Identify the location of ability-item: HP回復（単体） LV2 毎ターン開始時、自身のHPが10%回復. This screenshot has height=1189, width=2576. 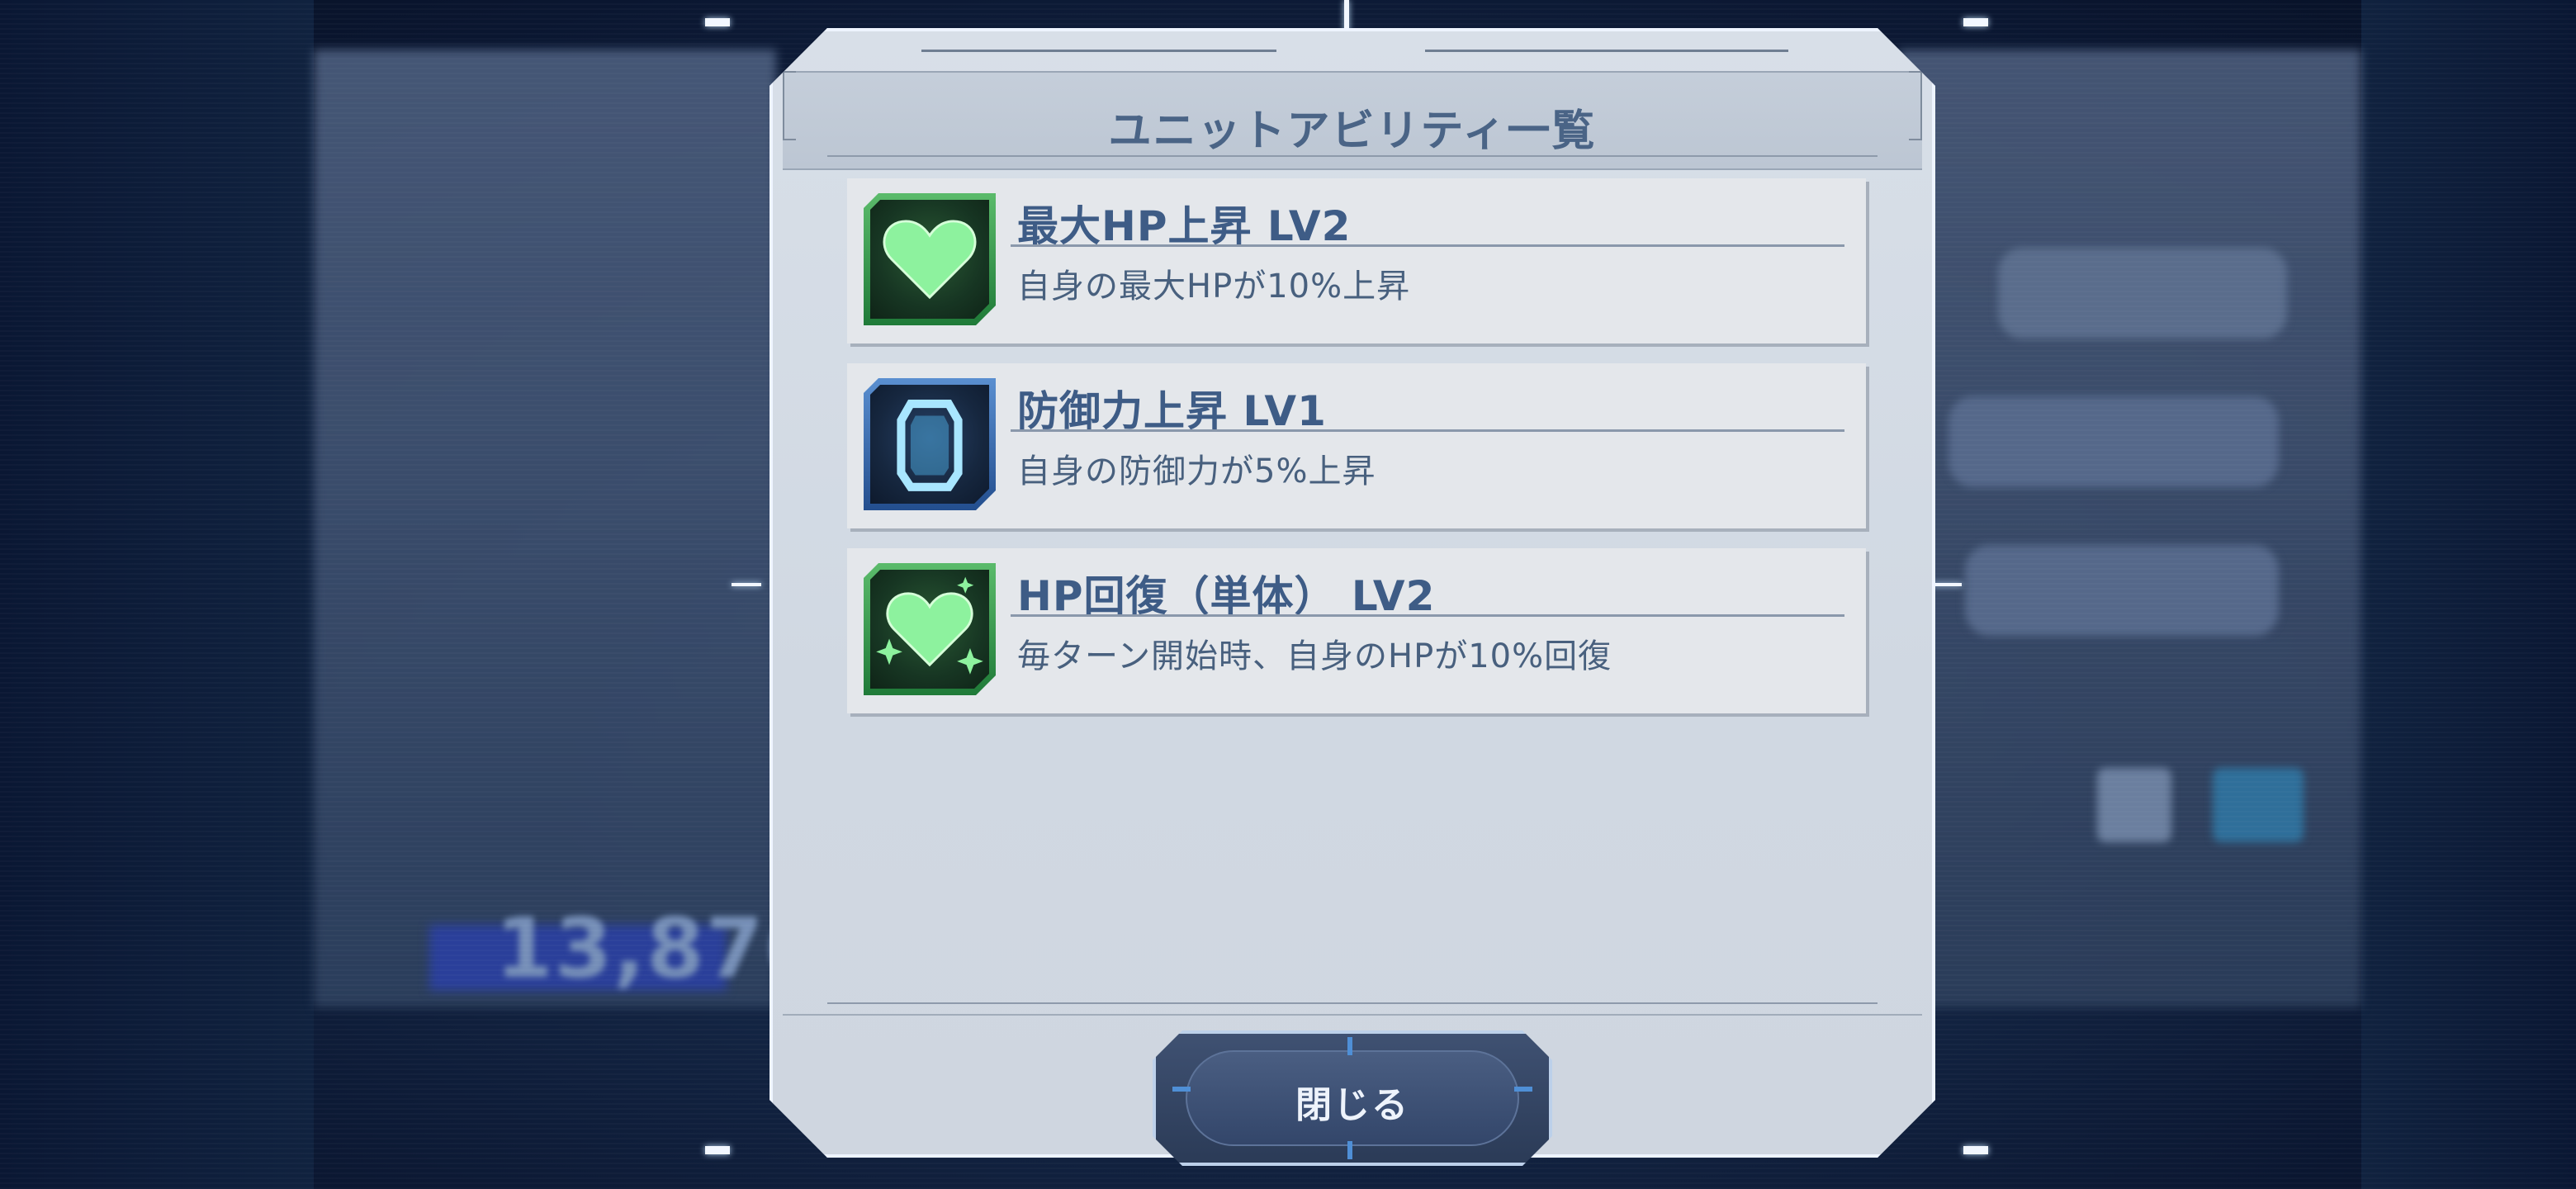
(1356, 630).